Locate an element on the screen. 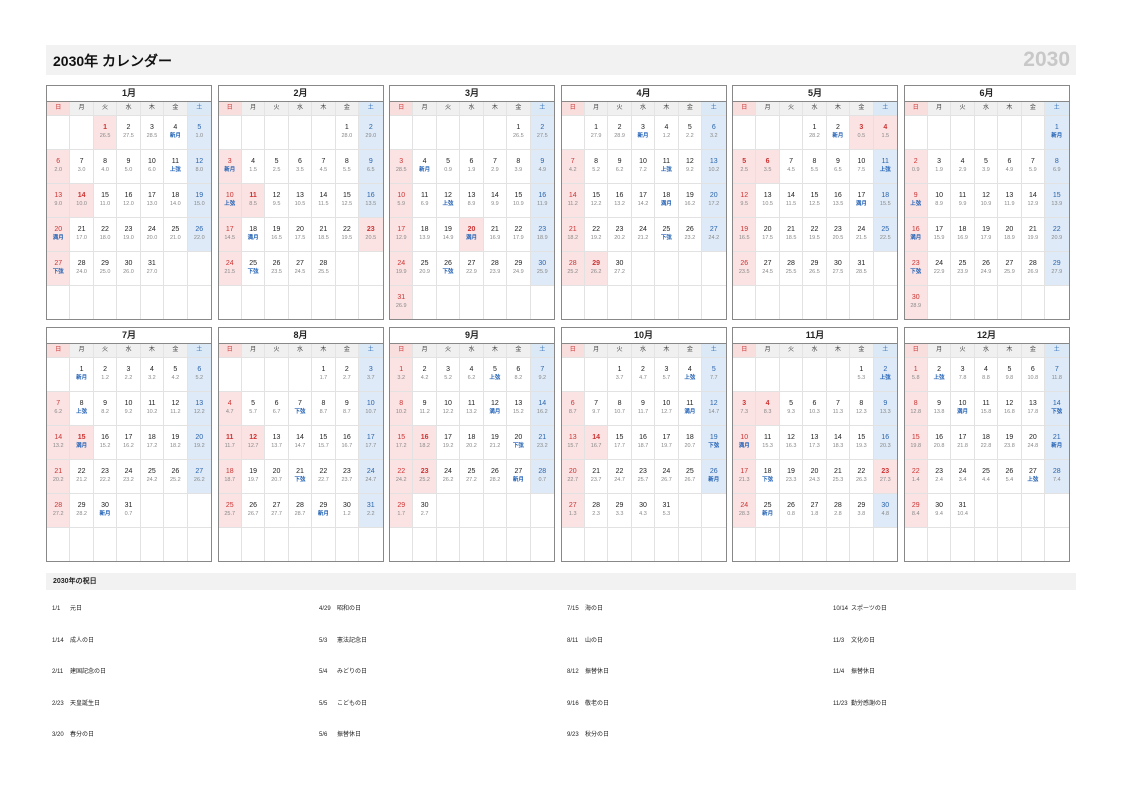 Image resolution: width=1124 pixels, height=795 pixels. day-cell: 27 26.2 is located at coordinates (199, 476).